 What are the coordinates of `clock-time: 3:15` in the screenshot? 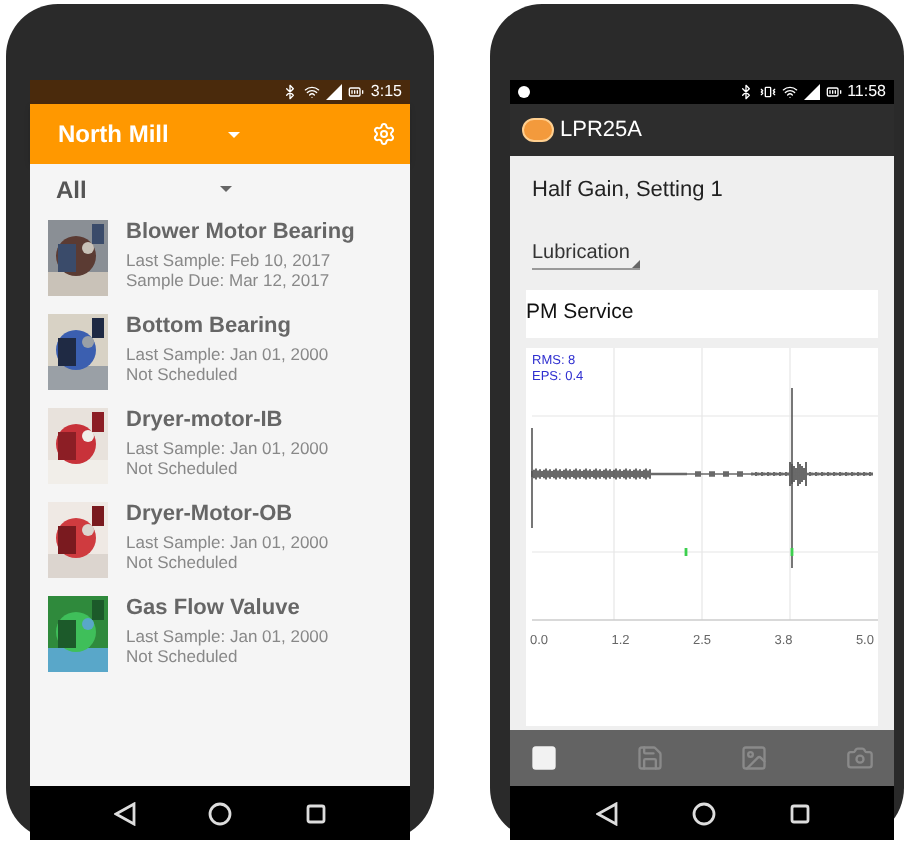 It's located at (386, 92).